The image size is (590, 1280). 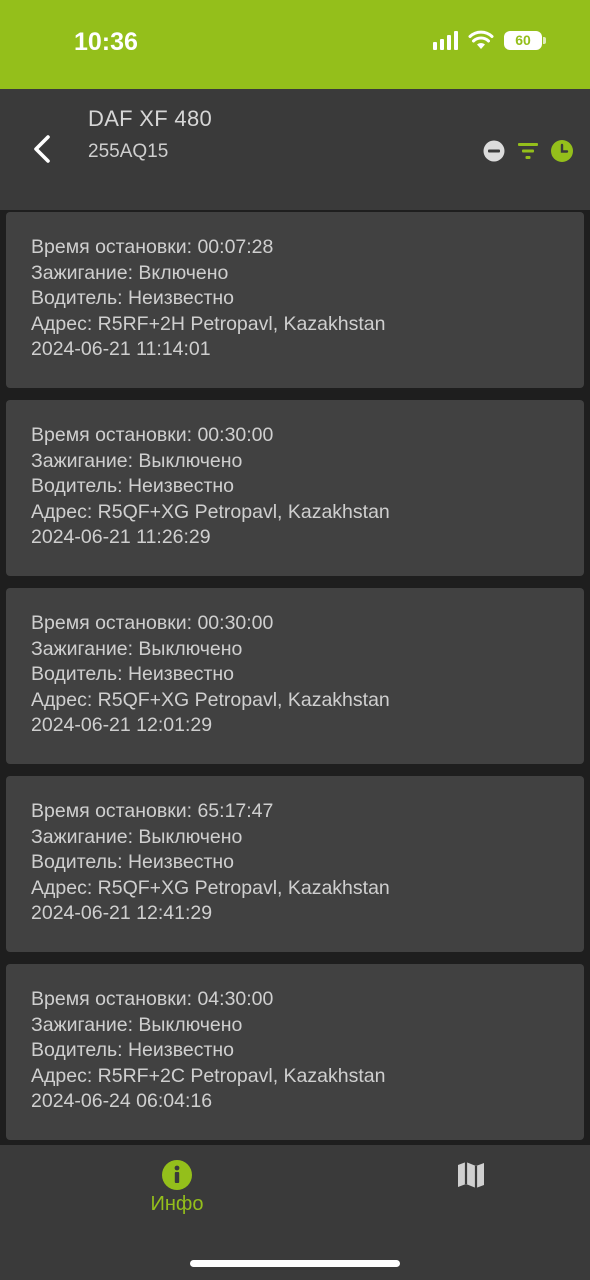 What do you see at coordinates (471, 1175) in the screenshot?
I see `map-icon` at bounding box center [471, 1175].